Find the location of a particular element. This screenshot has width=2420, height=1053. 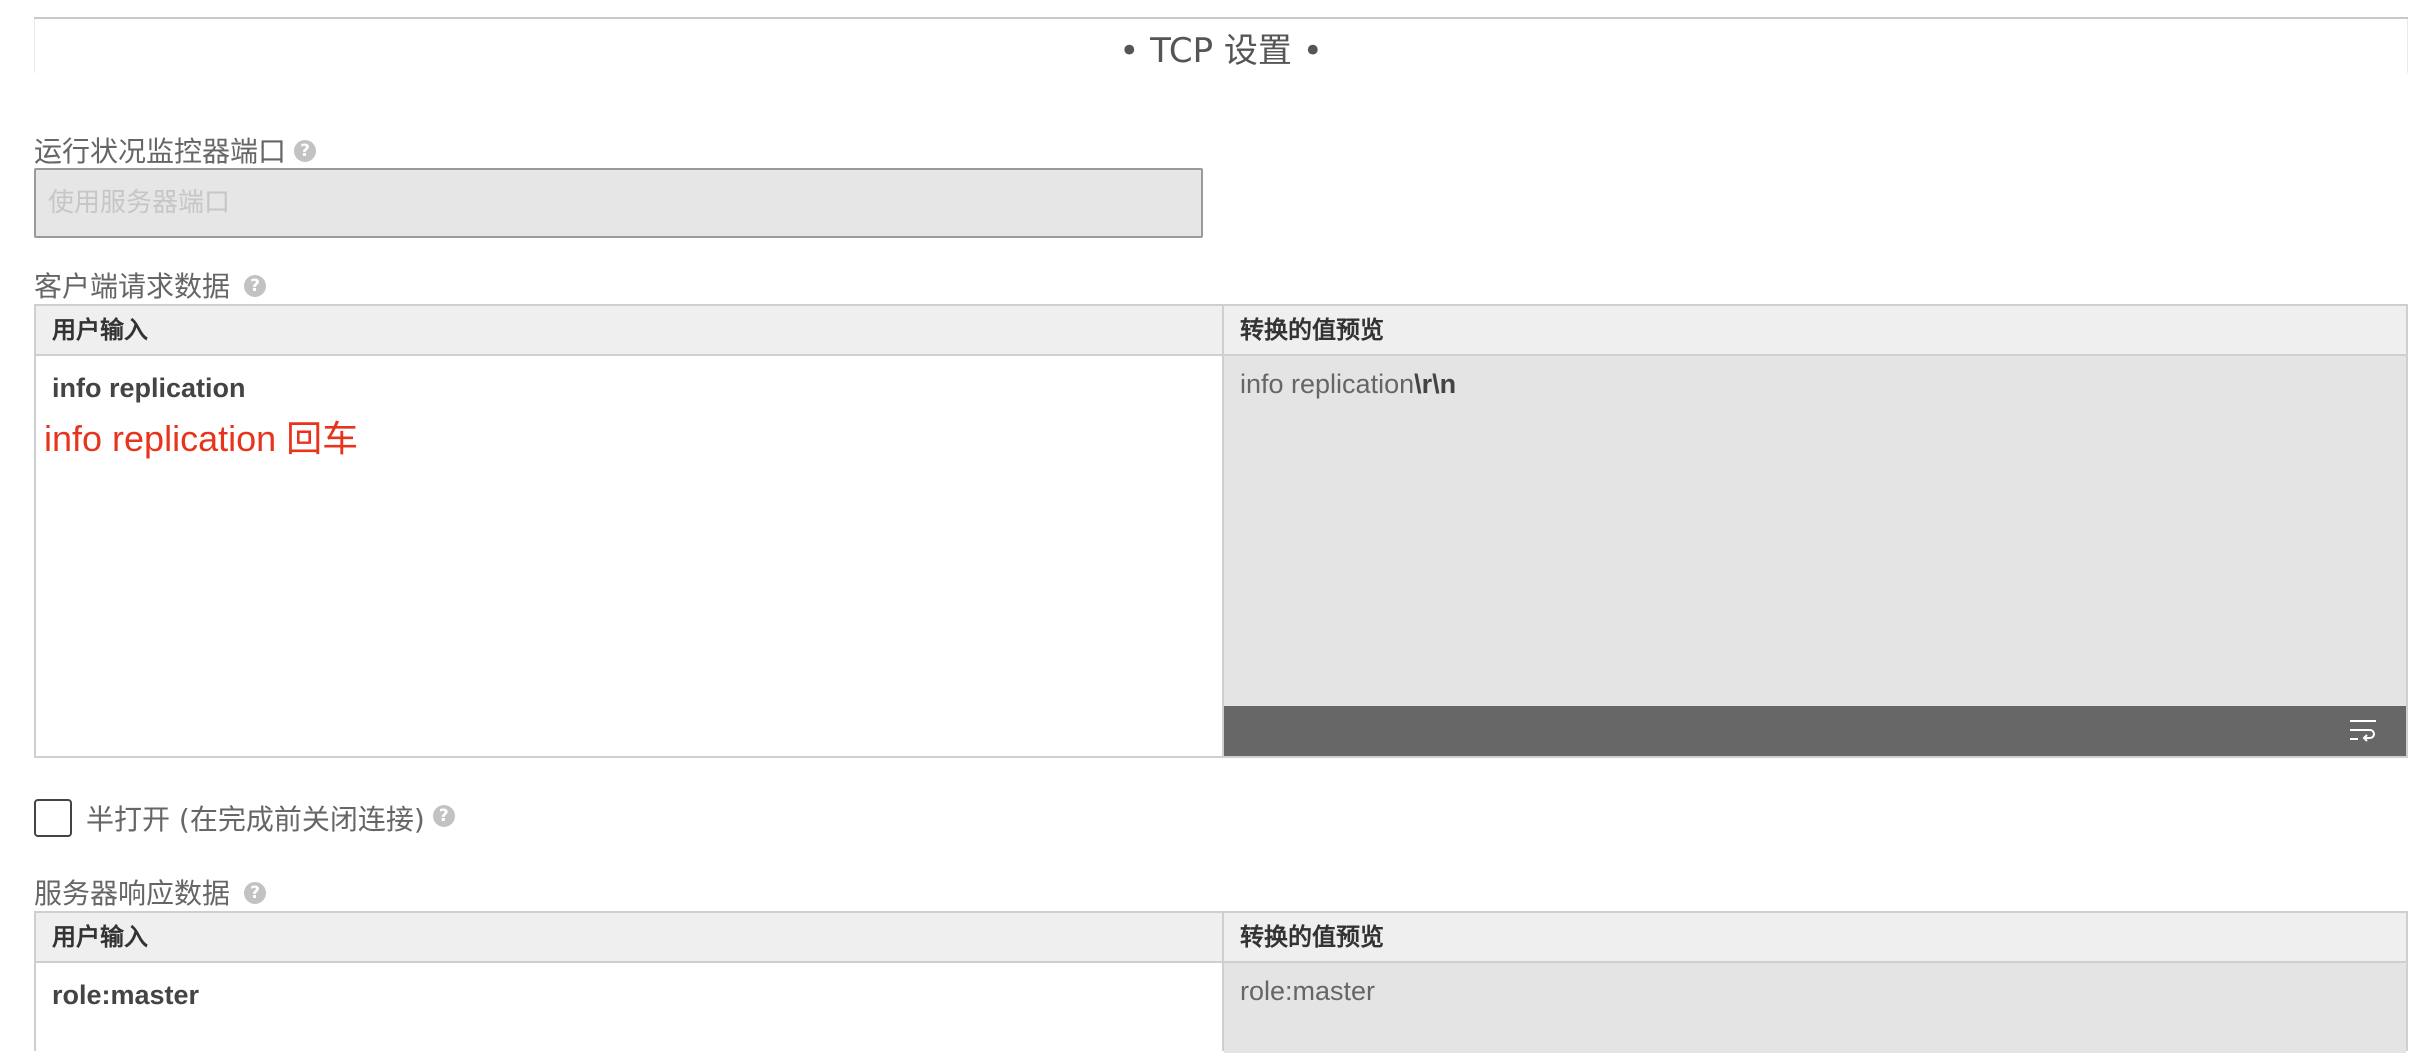

half-open-checkbox is located at coordinates (53, 818).